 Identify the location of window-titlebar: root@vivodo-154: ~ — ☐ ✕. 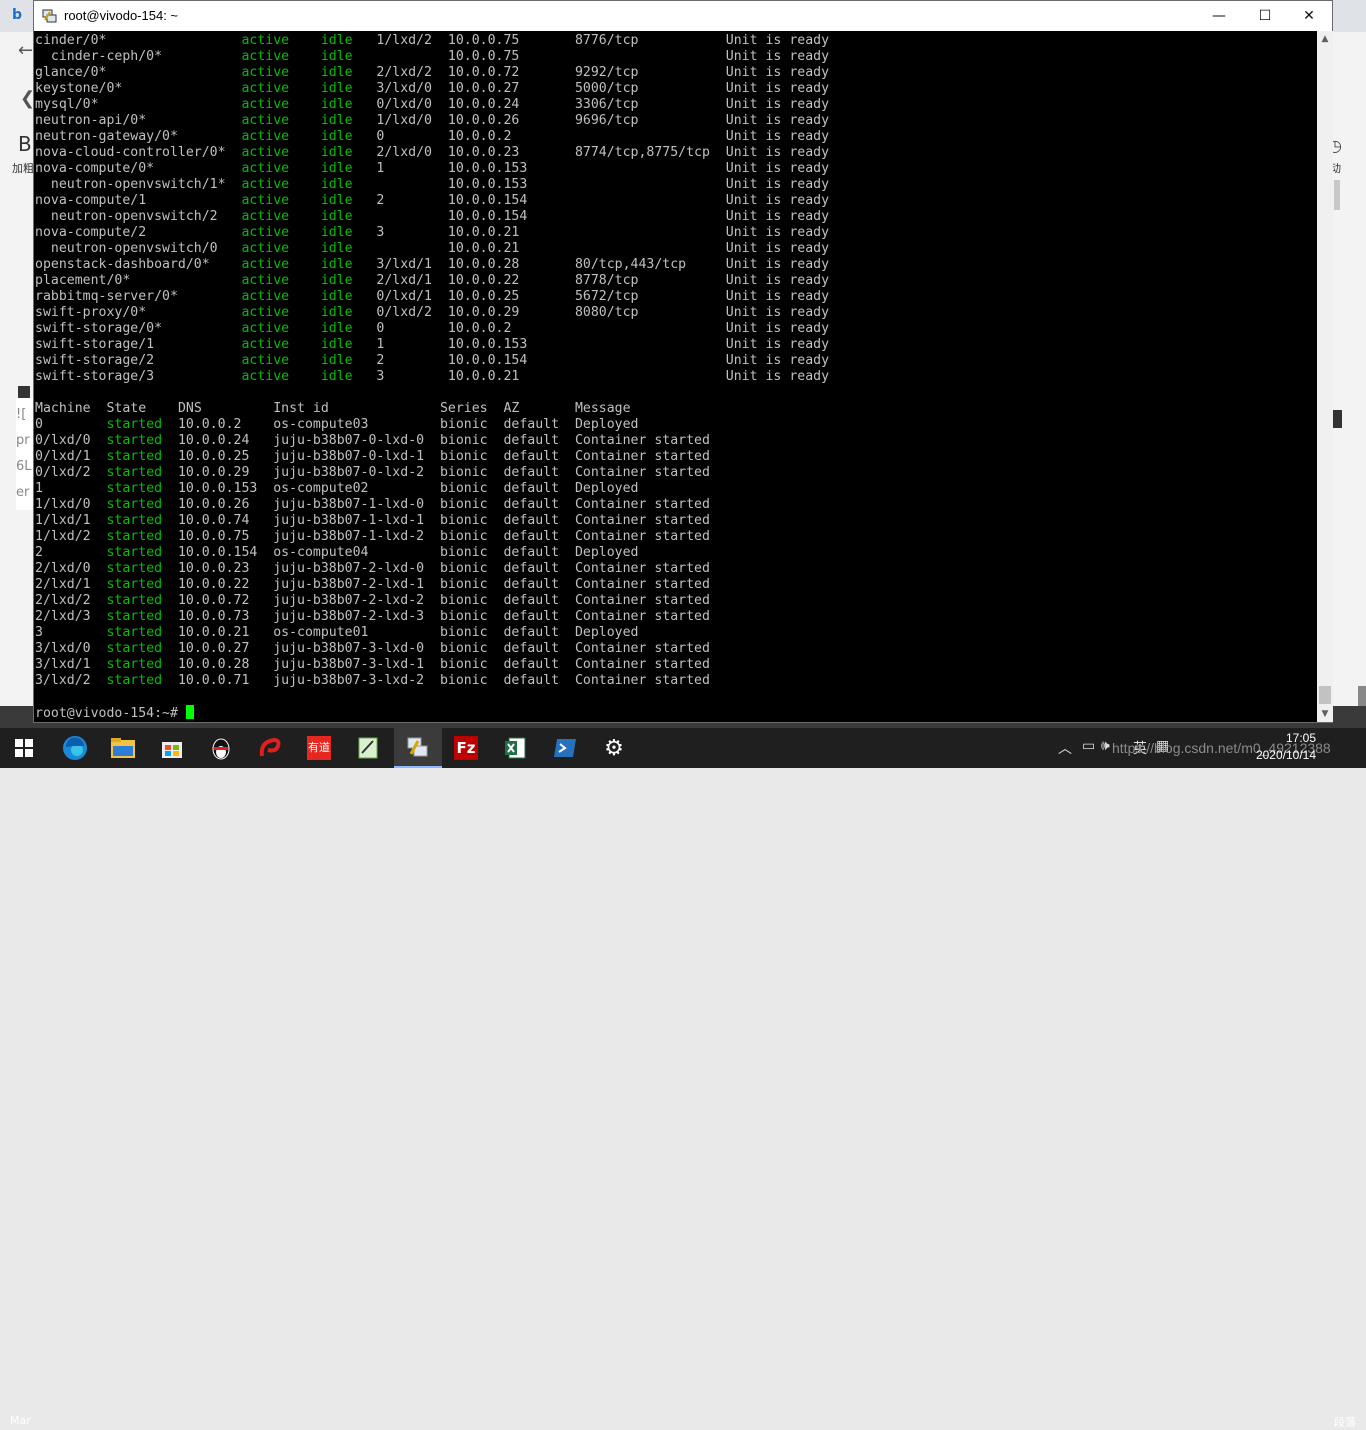
(683, 16).